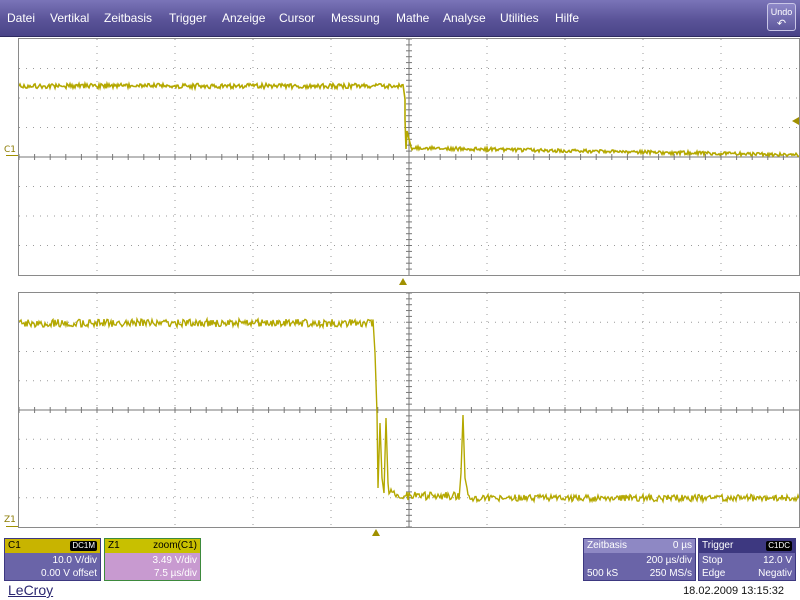  I want to click on menu-datei: Datei, so click(21, 18).